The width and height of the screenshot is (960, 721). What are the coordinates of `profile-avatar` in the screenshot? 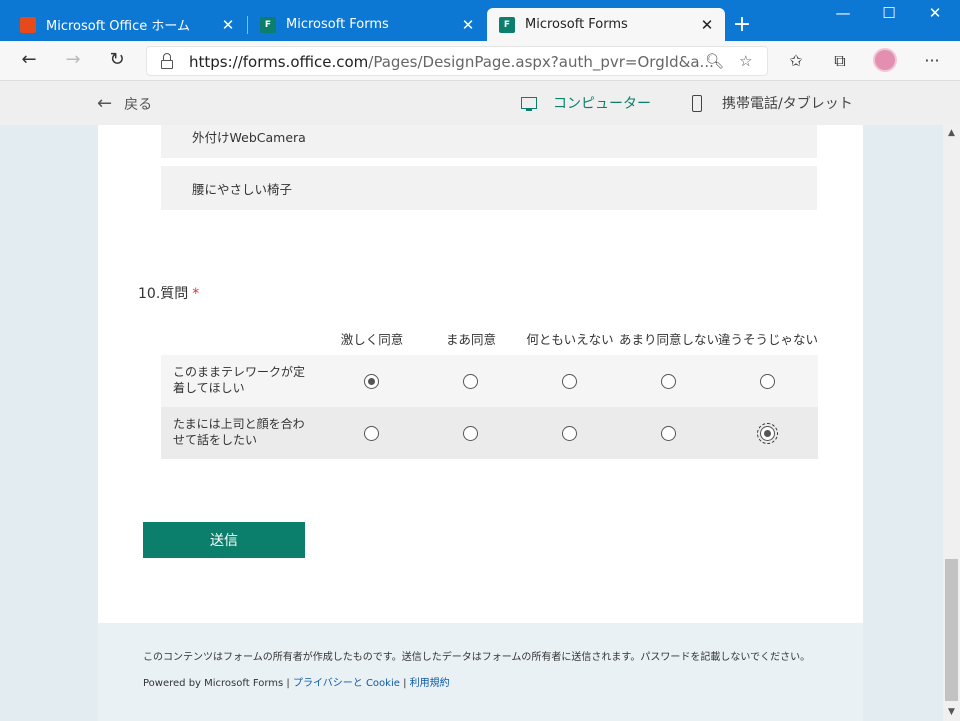 It's located at (885, 60).